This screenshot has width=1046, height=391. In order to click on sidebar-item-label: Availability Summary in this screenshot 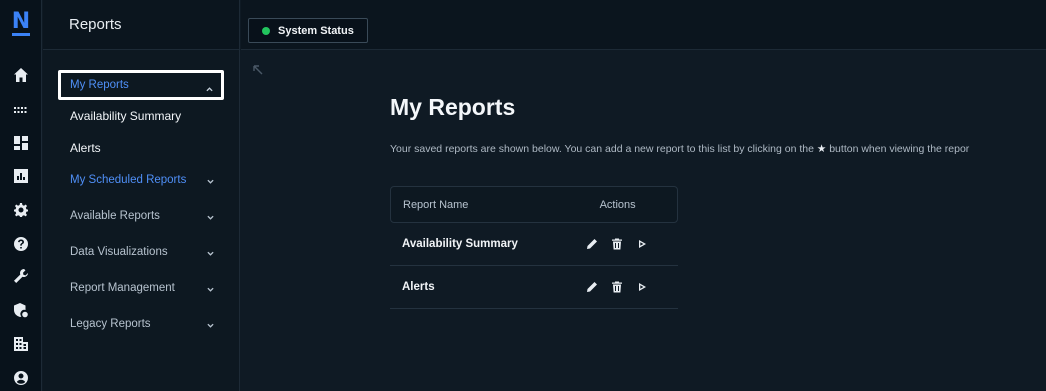, I will do `click(126, 116)`.